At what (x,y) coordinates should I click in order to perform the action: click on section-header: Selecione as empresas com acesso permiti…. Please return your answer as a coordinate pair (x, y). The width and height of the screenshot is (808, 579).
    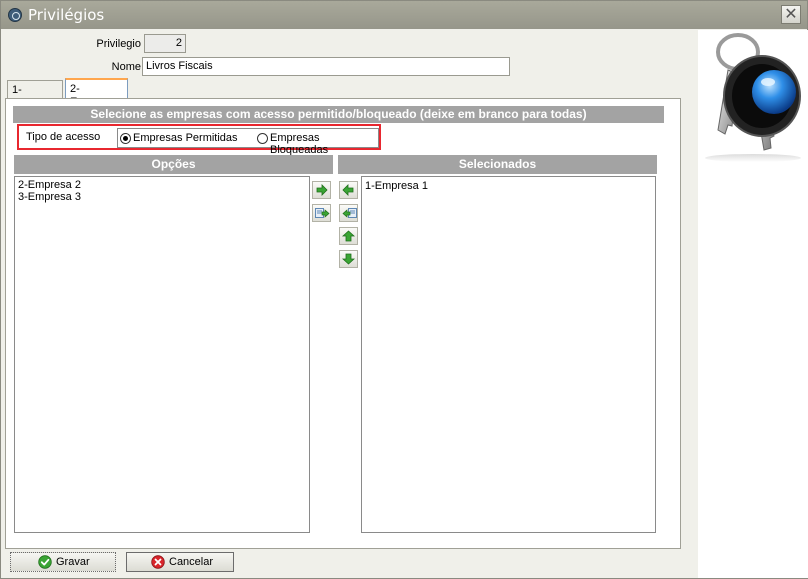
    Looking at the image, I should click on (338, 114).